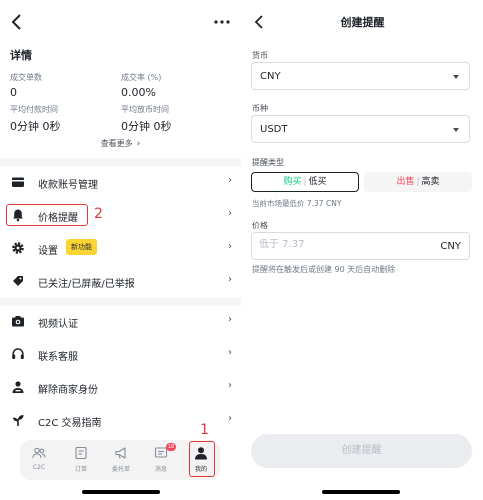 Image resolution: width=483 pixels, height=500 pixels. I want to click on menu-followed-blocked-reported: 已关注/已屏蔽/已举报 ›, so click(120, 281).